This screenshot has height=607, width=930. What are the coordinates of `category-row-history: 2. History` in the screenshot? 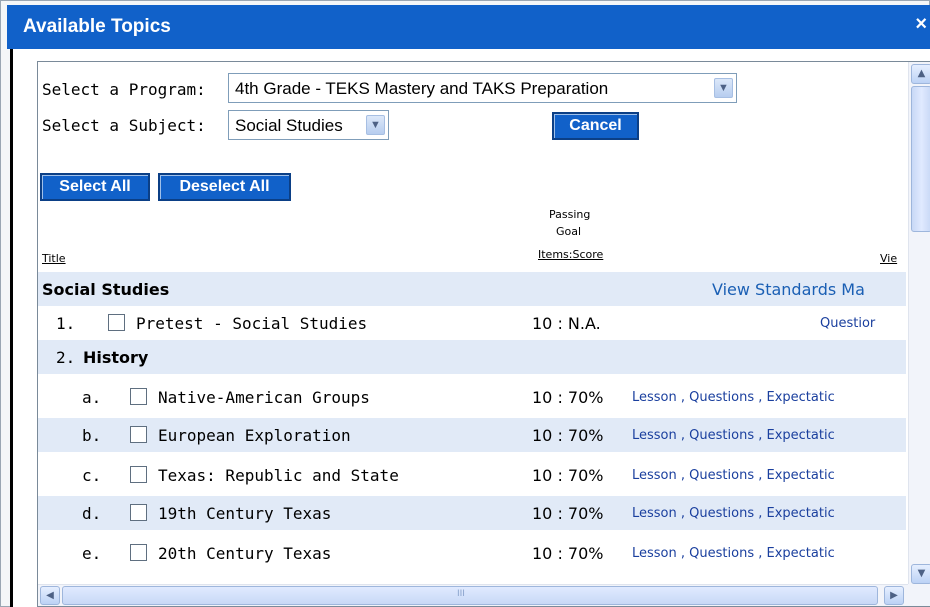 It's located at (472, 357).